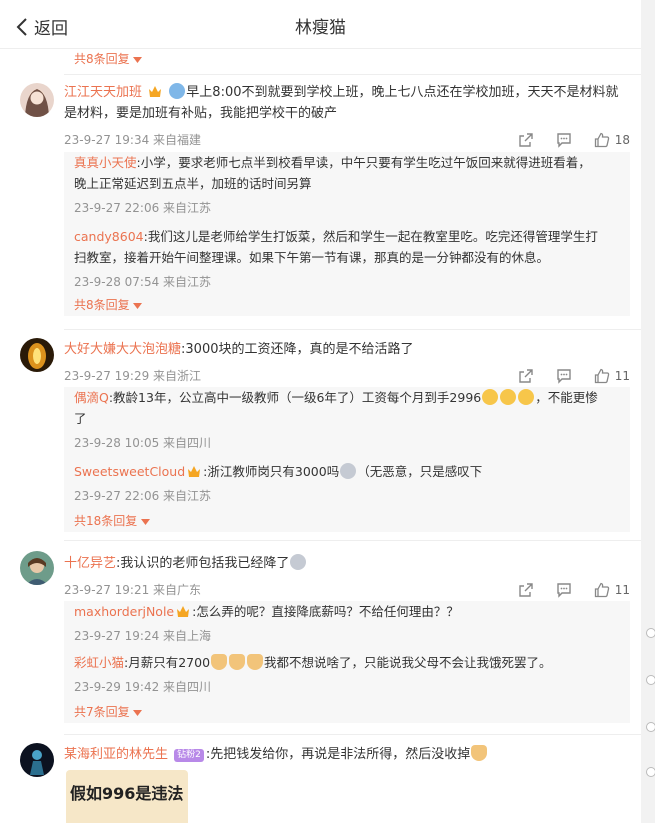 Image resolution: width=655 pixels, height=823 pixels. I want to click on reply-text: 彩虹小猫:月薪只有2700 我都不想说啥了，只能说我父母不会让我饿死罢了。, so click(347, 662).